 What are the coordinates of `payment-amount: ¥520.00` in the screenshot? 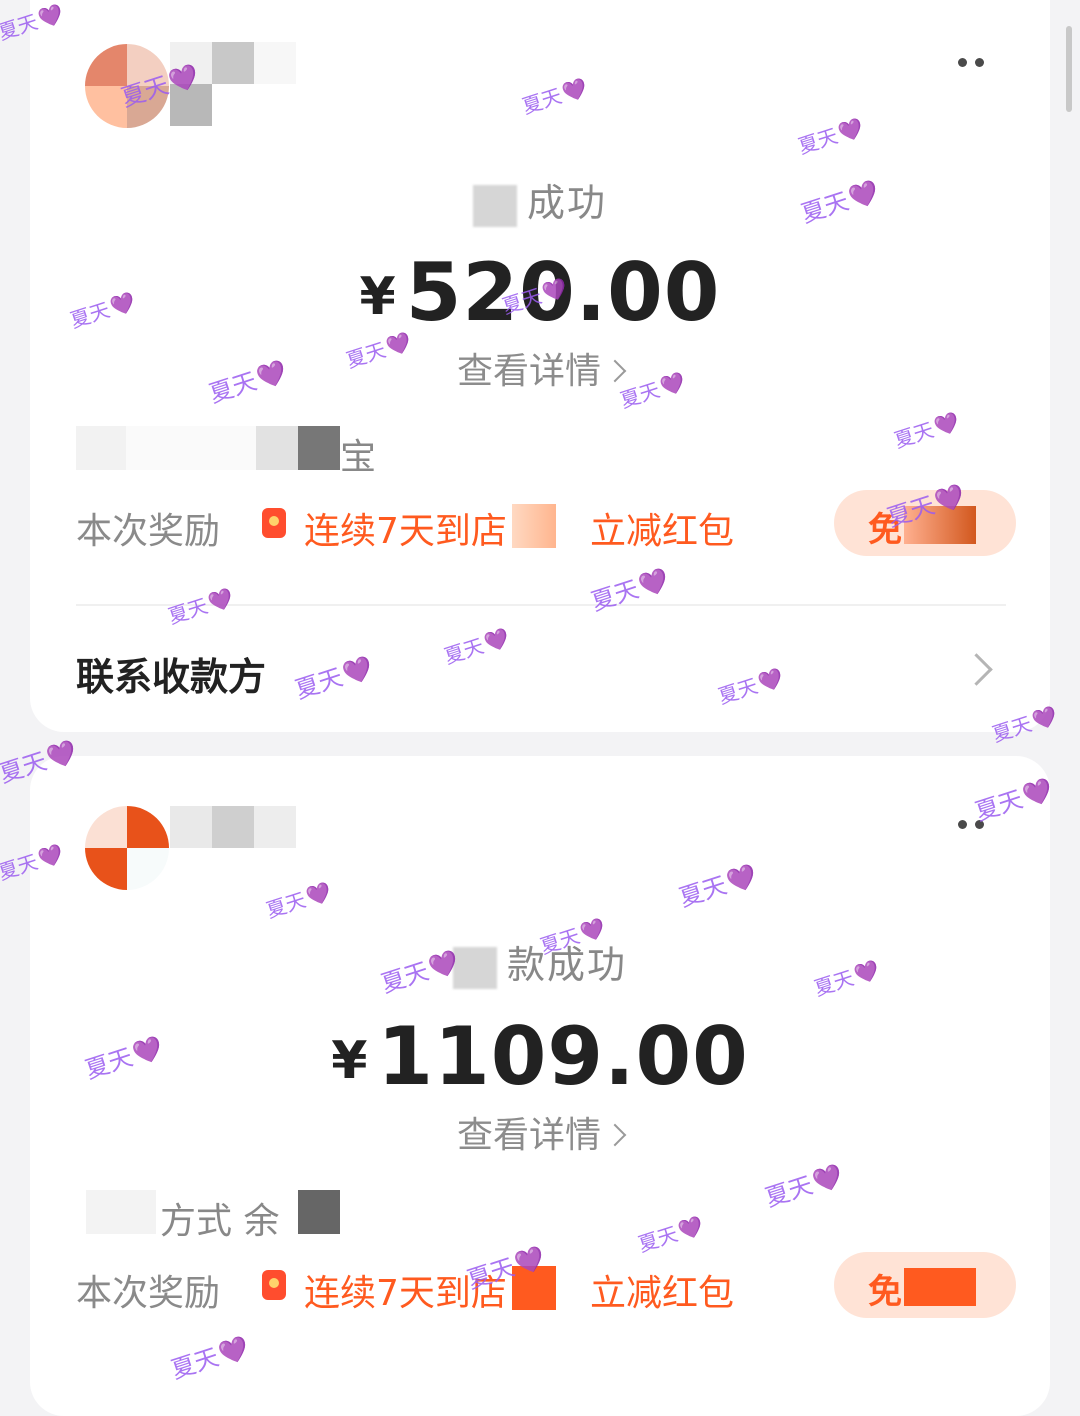 It's located at (540, 292).